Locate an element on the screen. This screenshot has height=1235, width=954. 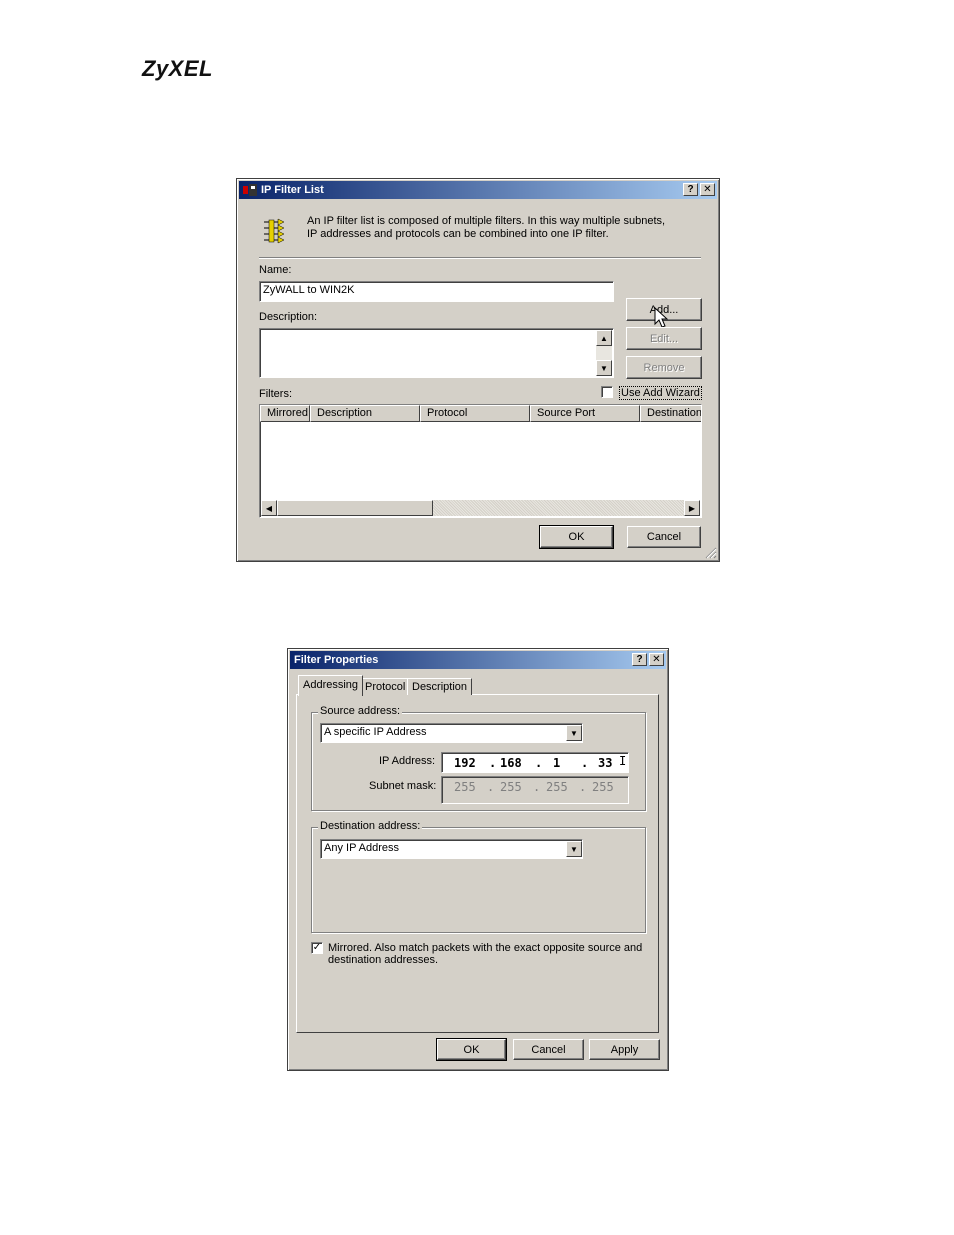
filter-properties-title: Filter Properties is located at coordinates (336, 660).